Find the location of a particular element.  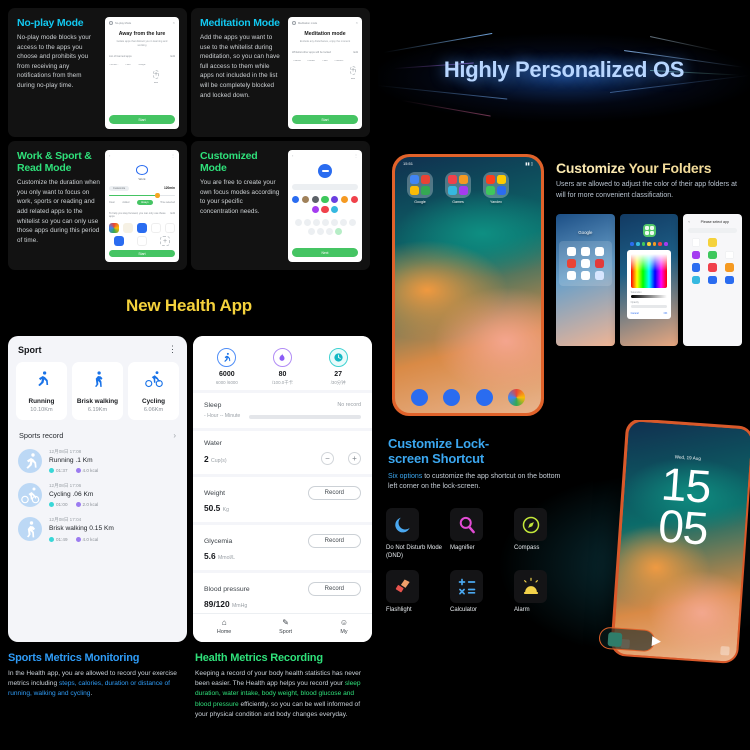

folder-google: Google is located at coordinates (420, 188).